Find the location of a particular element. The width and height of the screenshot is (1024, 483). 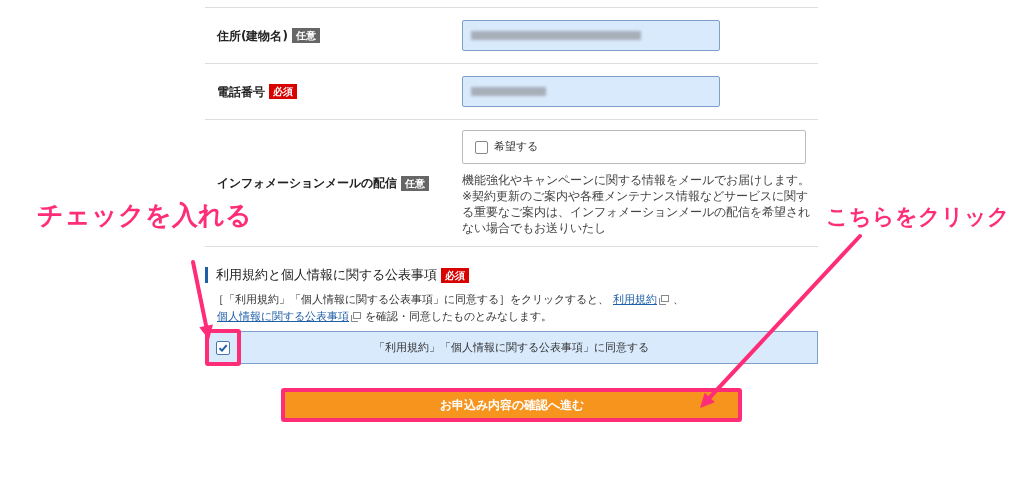

checkmark-icon is located at coordinates (223, 347).